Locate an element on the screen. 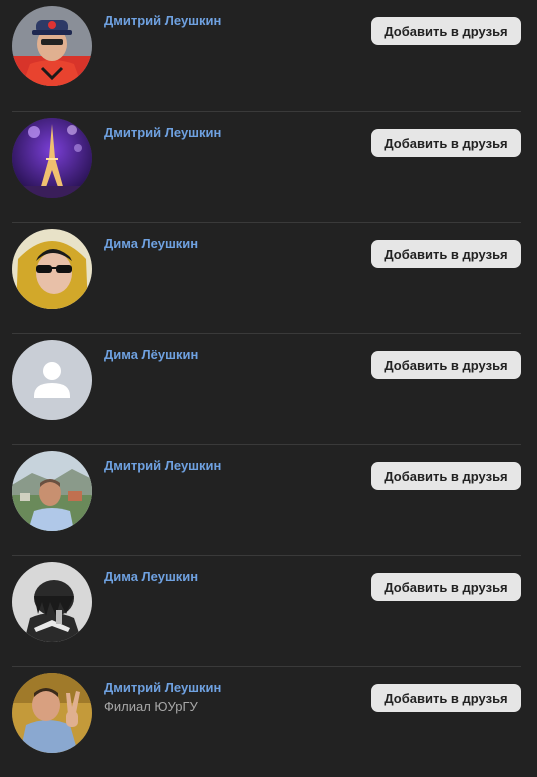  eiffel-tower-avatar is located at coordinates (52, 158).